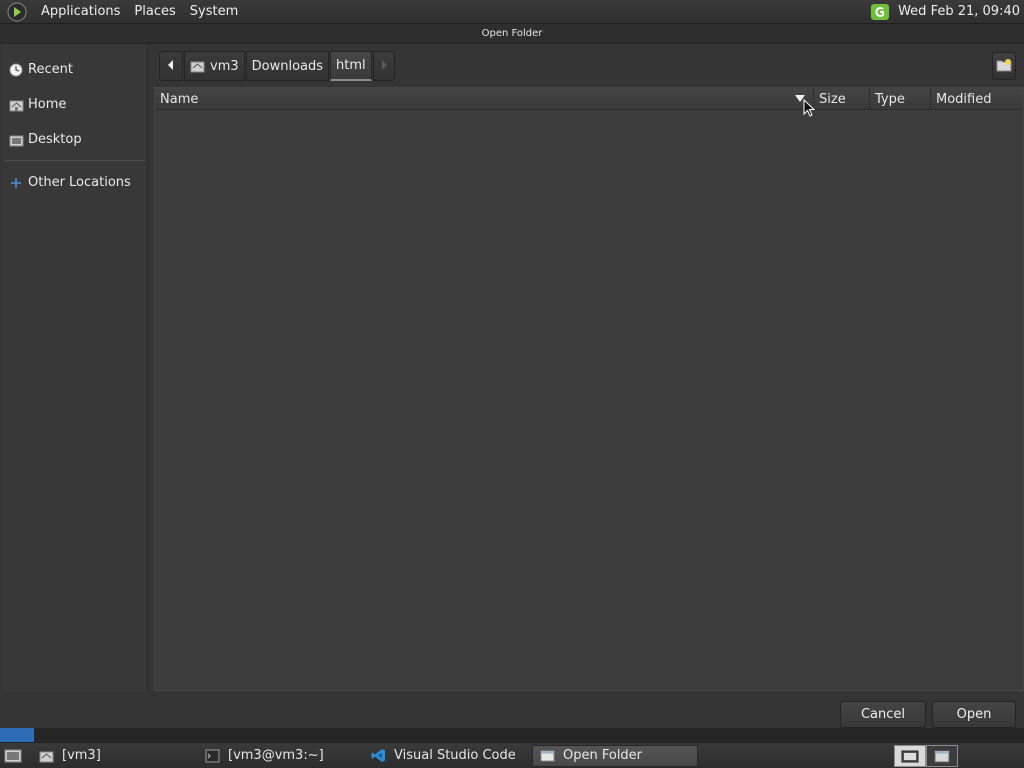 The image size is (1024, 768). I want to click on sidebar-item-other-locations: Other Locations, so click(74, 182).